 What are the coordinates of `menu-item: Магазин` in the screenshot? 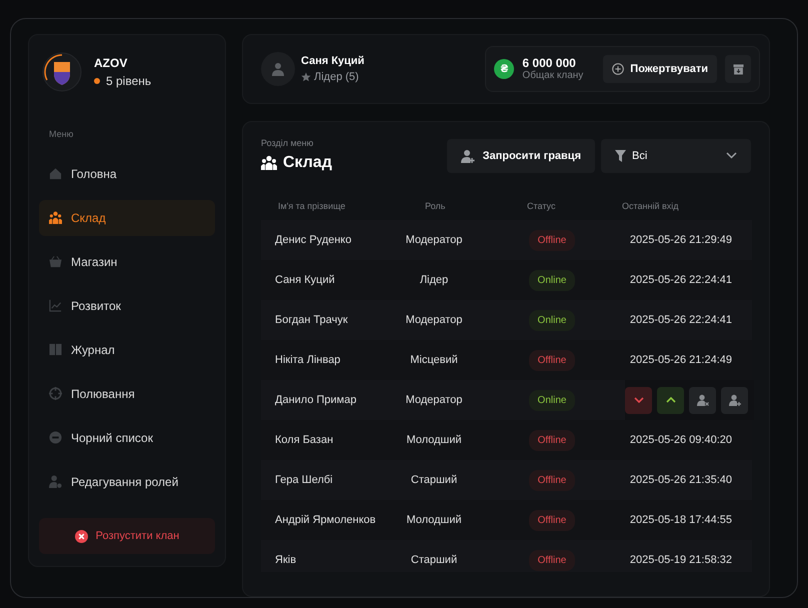 It's located at (127, 262).